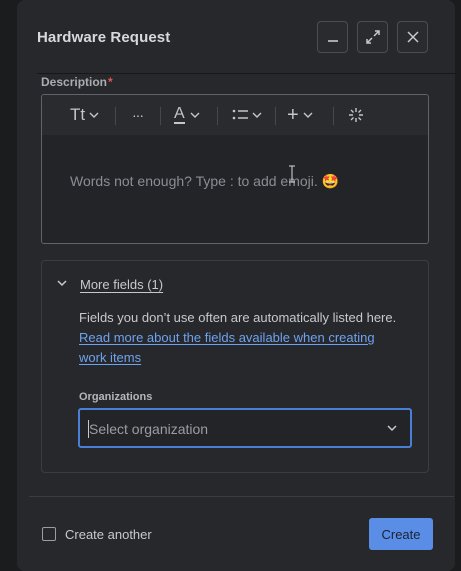  I want to click on insert-button: +, so click(300, 115).